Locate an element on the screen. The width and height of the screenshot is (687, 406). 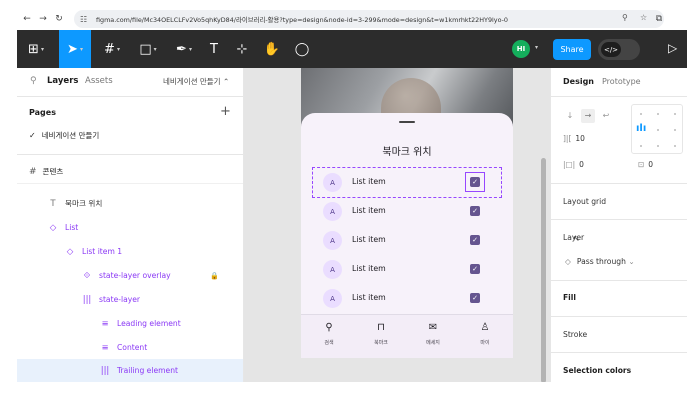
figma-menu-icon: ⊞ is located at coordinates (33, 49).